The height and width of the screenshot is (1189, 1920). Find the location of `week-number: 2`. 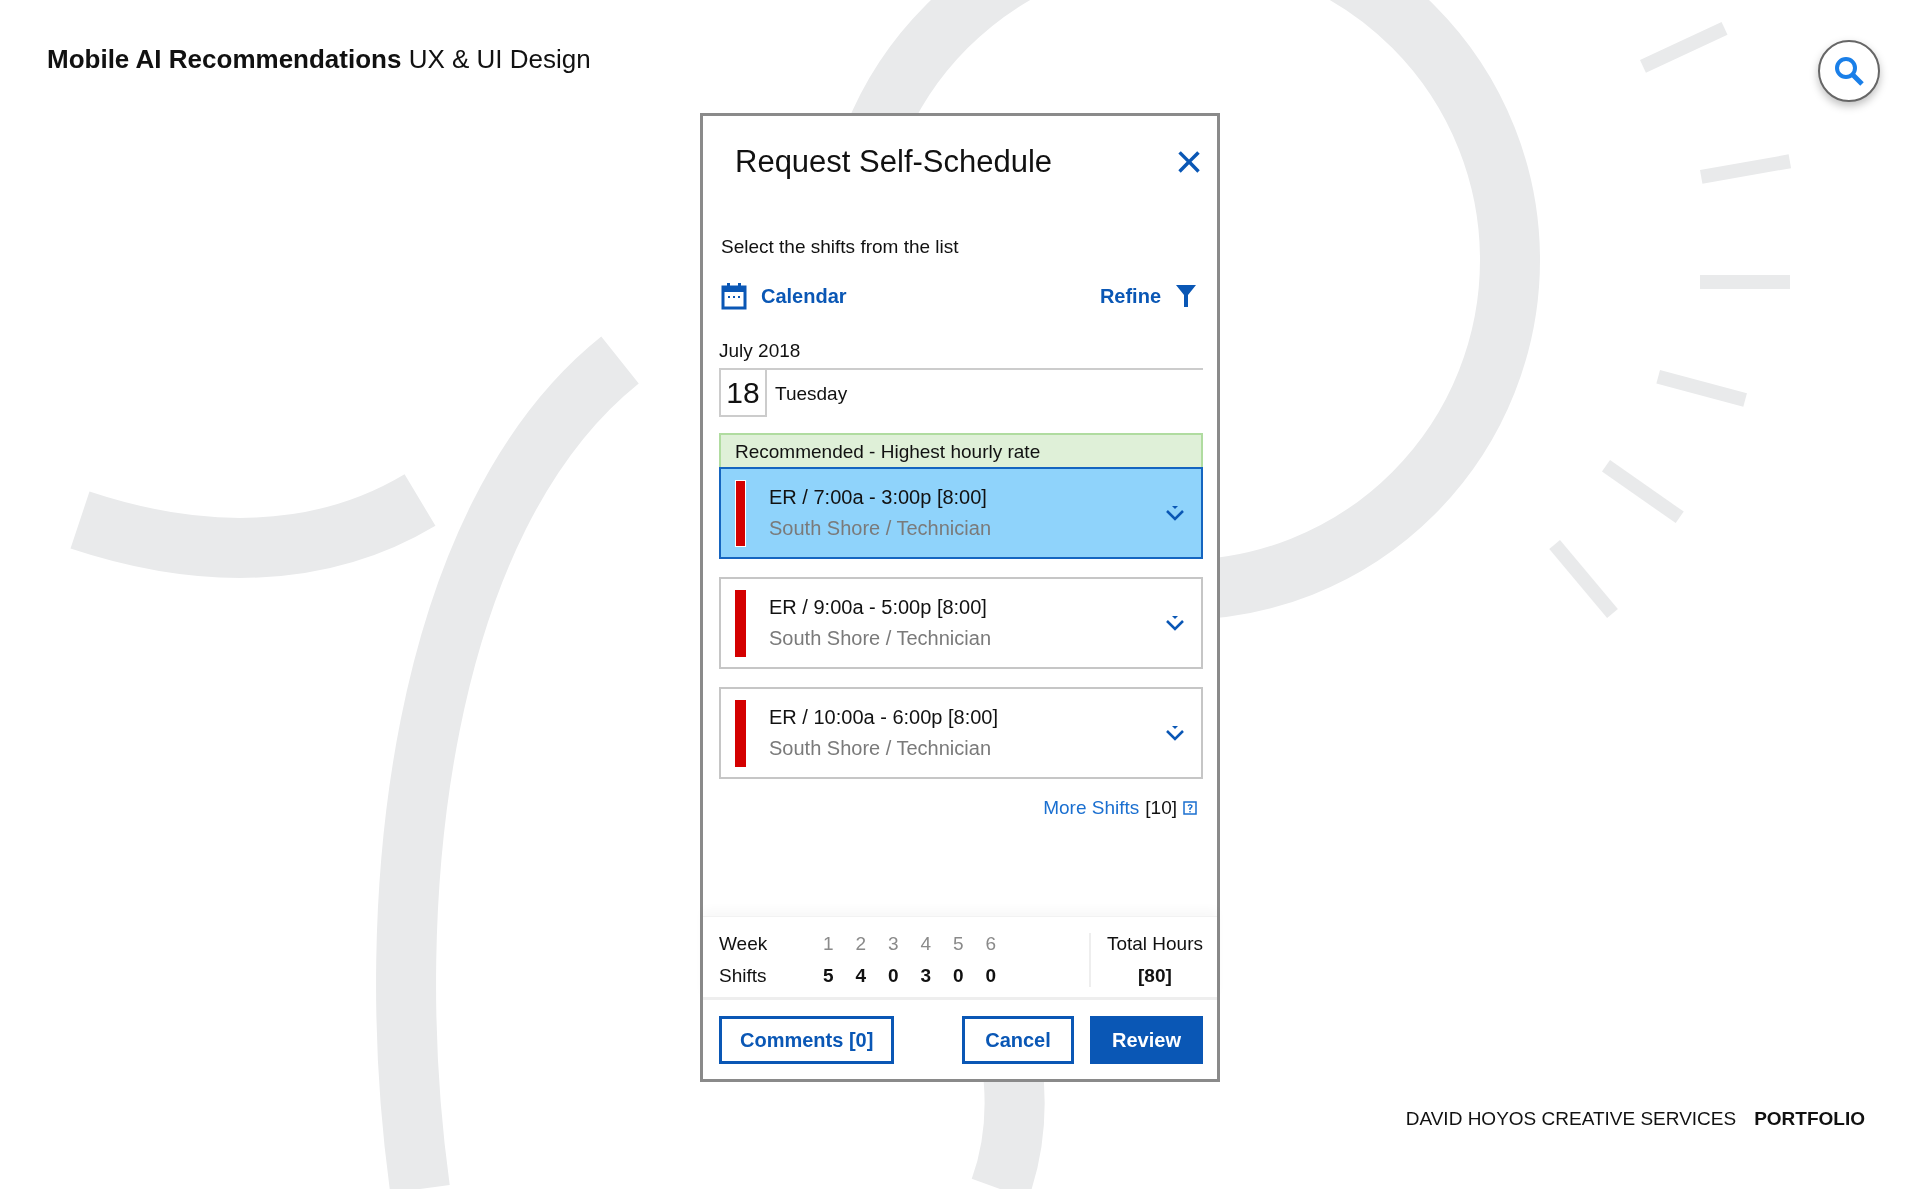

week-number: 2 is located at coordinates (861, 944).